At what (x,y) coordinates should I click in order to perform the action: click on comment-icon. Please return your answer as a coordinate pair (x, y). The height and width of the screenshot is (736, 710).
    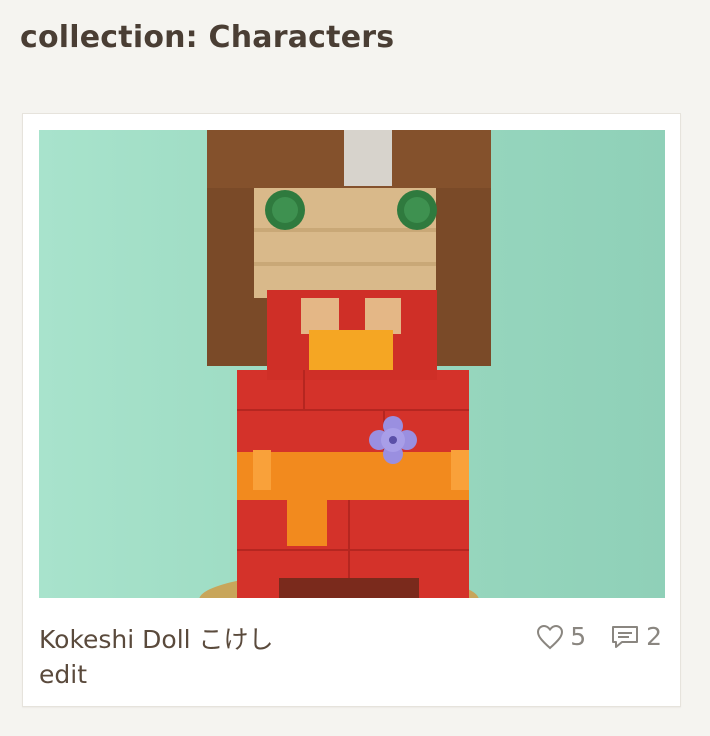
    Looking at the image, I should click on (625, 636).